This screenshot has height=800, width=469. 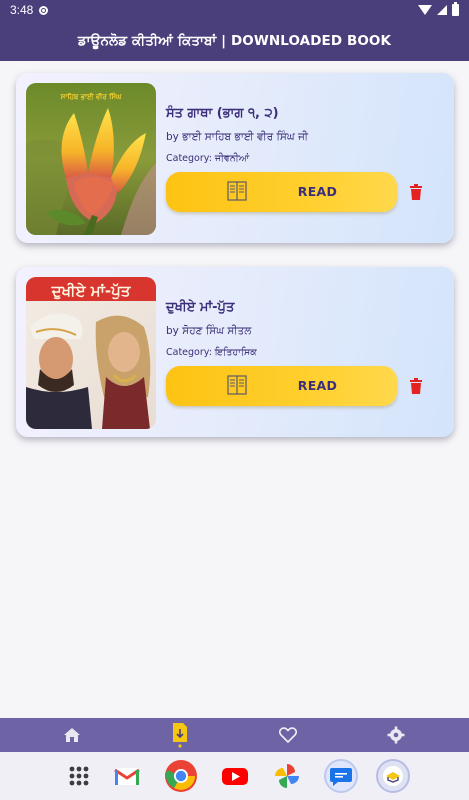 I want to click on gmail-icon, so click(x=127, y=776).